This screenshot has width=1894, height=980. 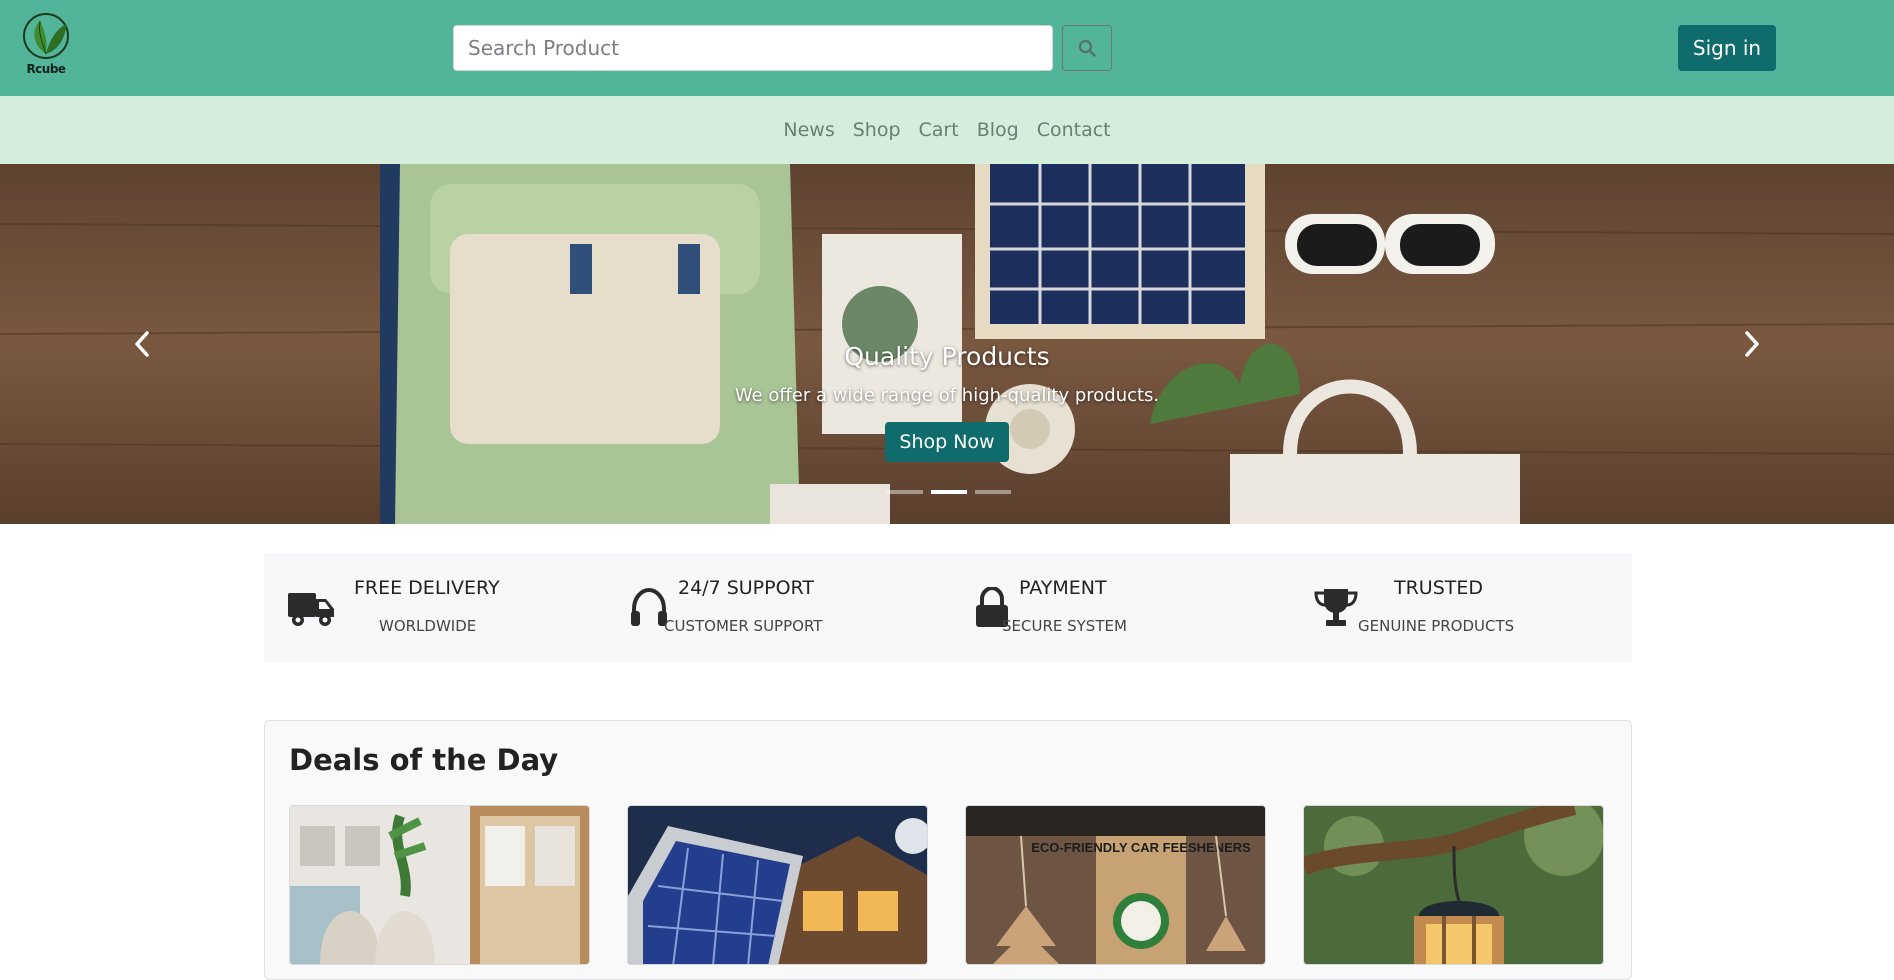 What do you see at coordinates (947, 356) in the screenshot?
I see `hero-title: Quality Products` at bounding box center [947, 356].